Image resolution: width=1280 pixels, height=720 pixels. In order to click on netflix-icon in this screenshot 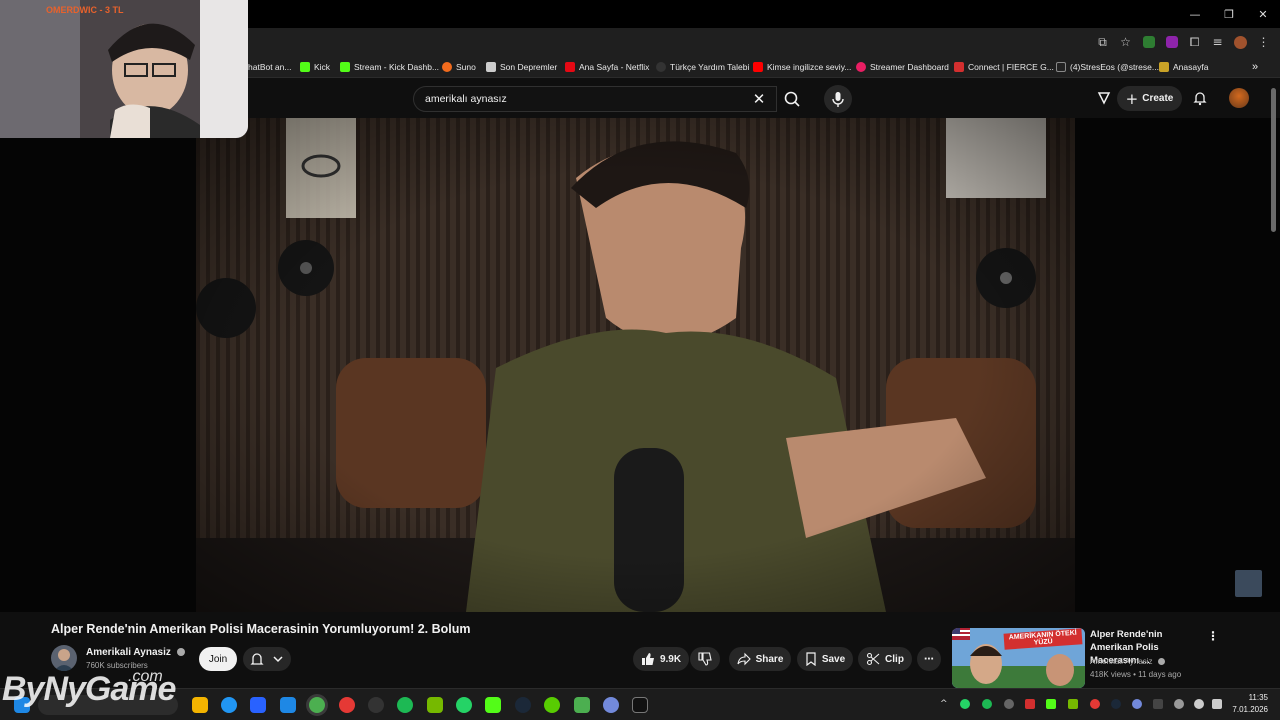, I will do `click(570, 67)`.